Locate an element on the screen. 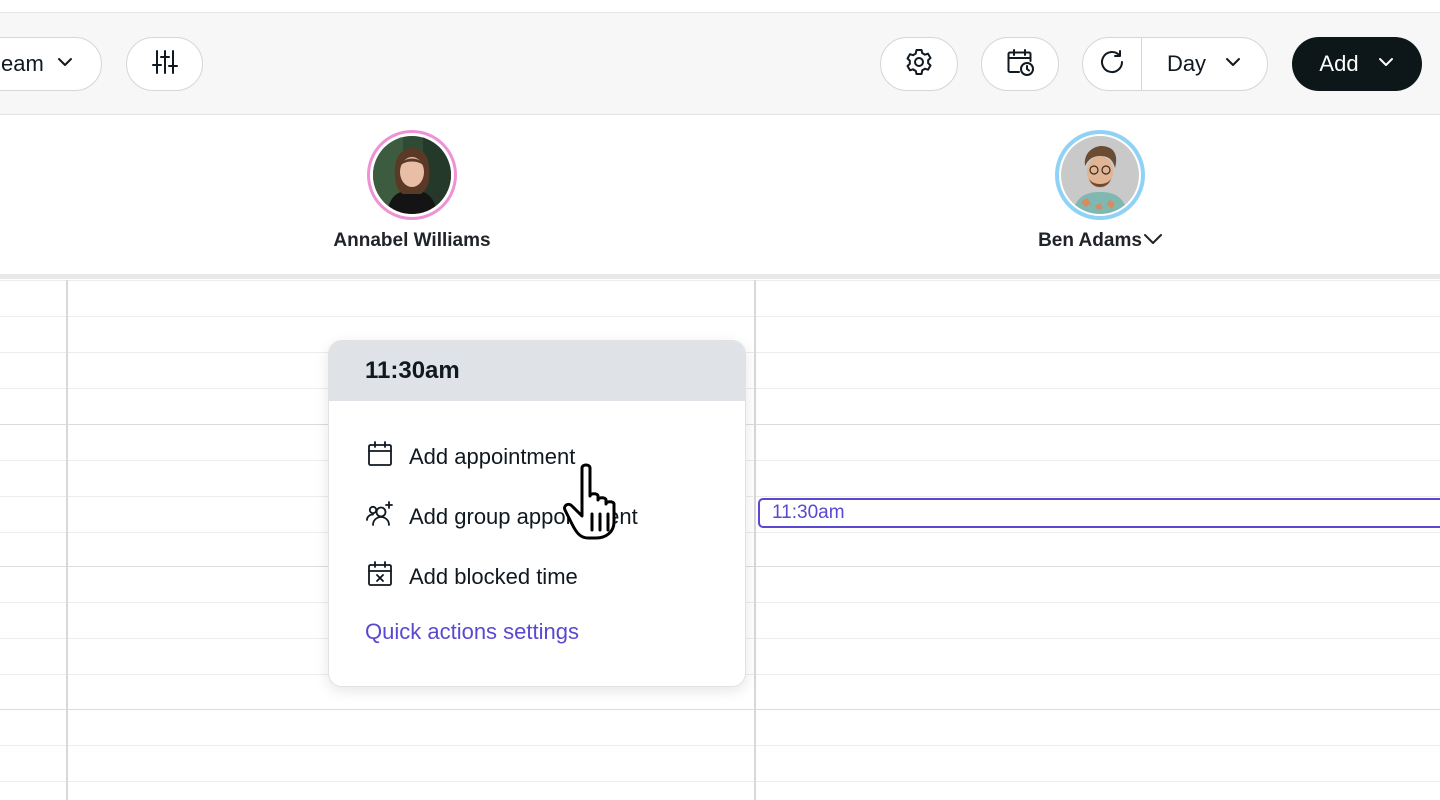  time-column-divider is located at coordinates (67, 540).